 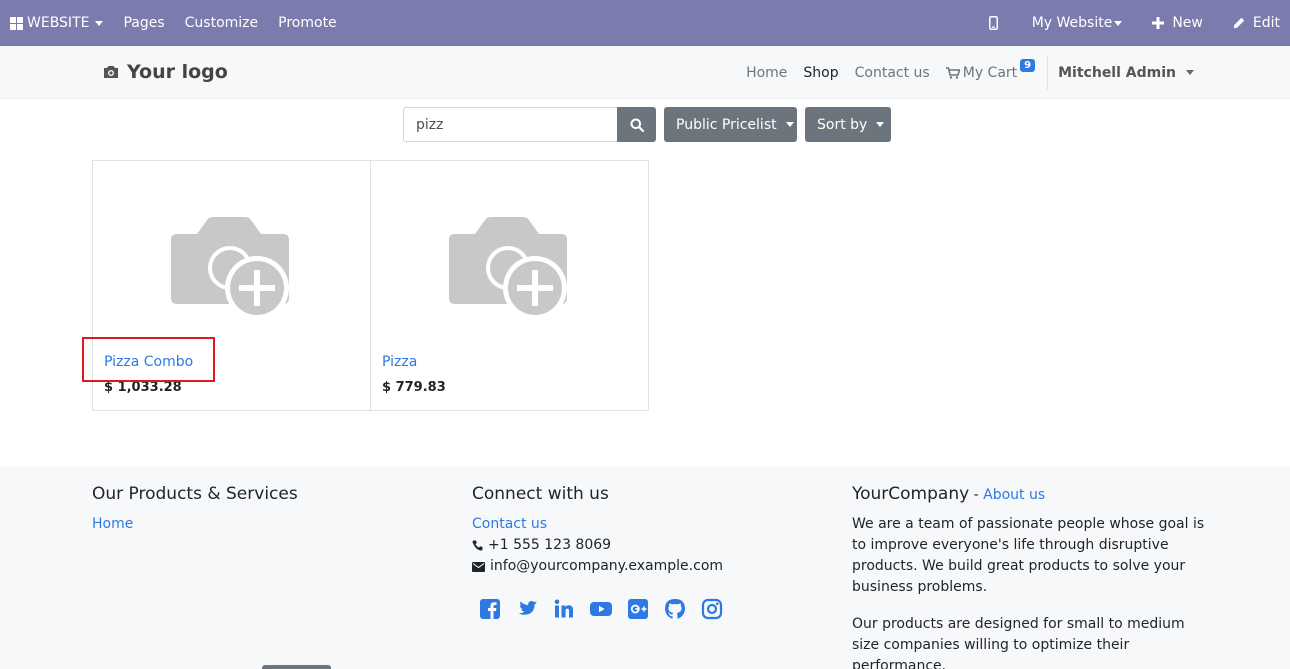 I want to click on phone-icon, so click(x=477, y=545).